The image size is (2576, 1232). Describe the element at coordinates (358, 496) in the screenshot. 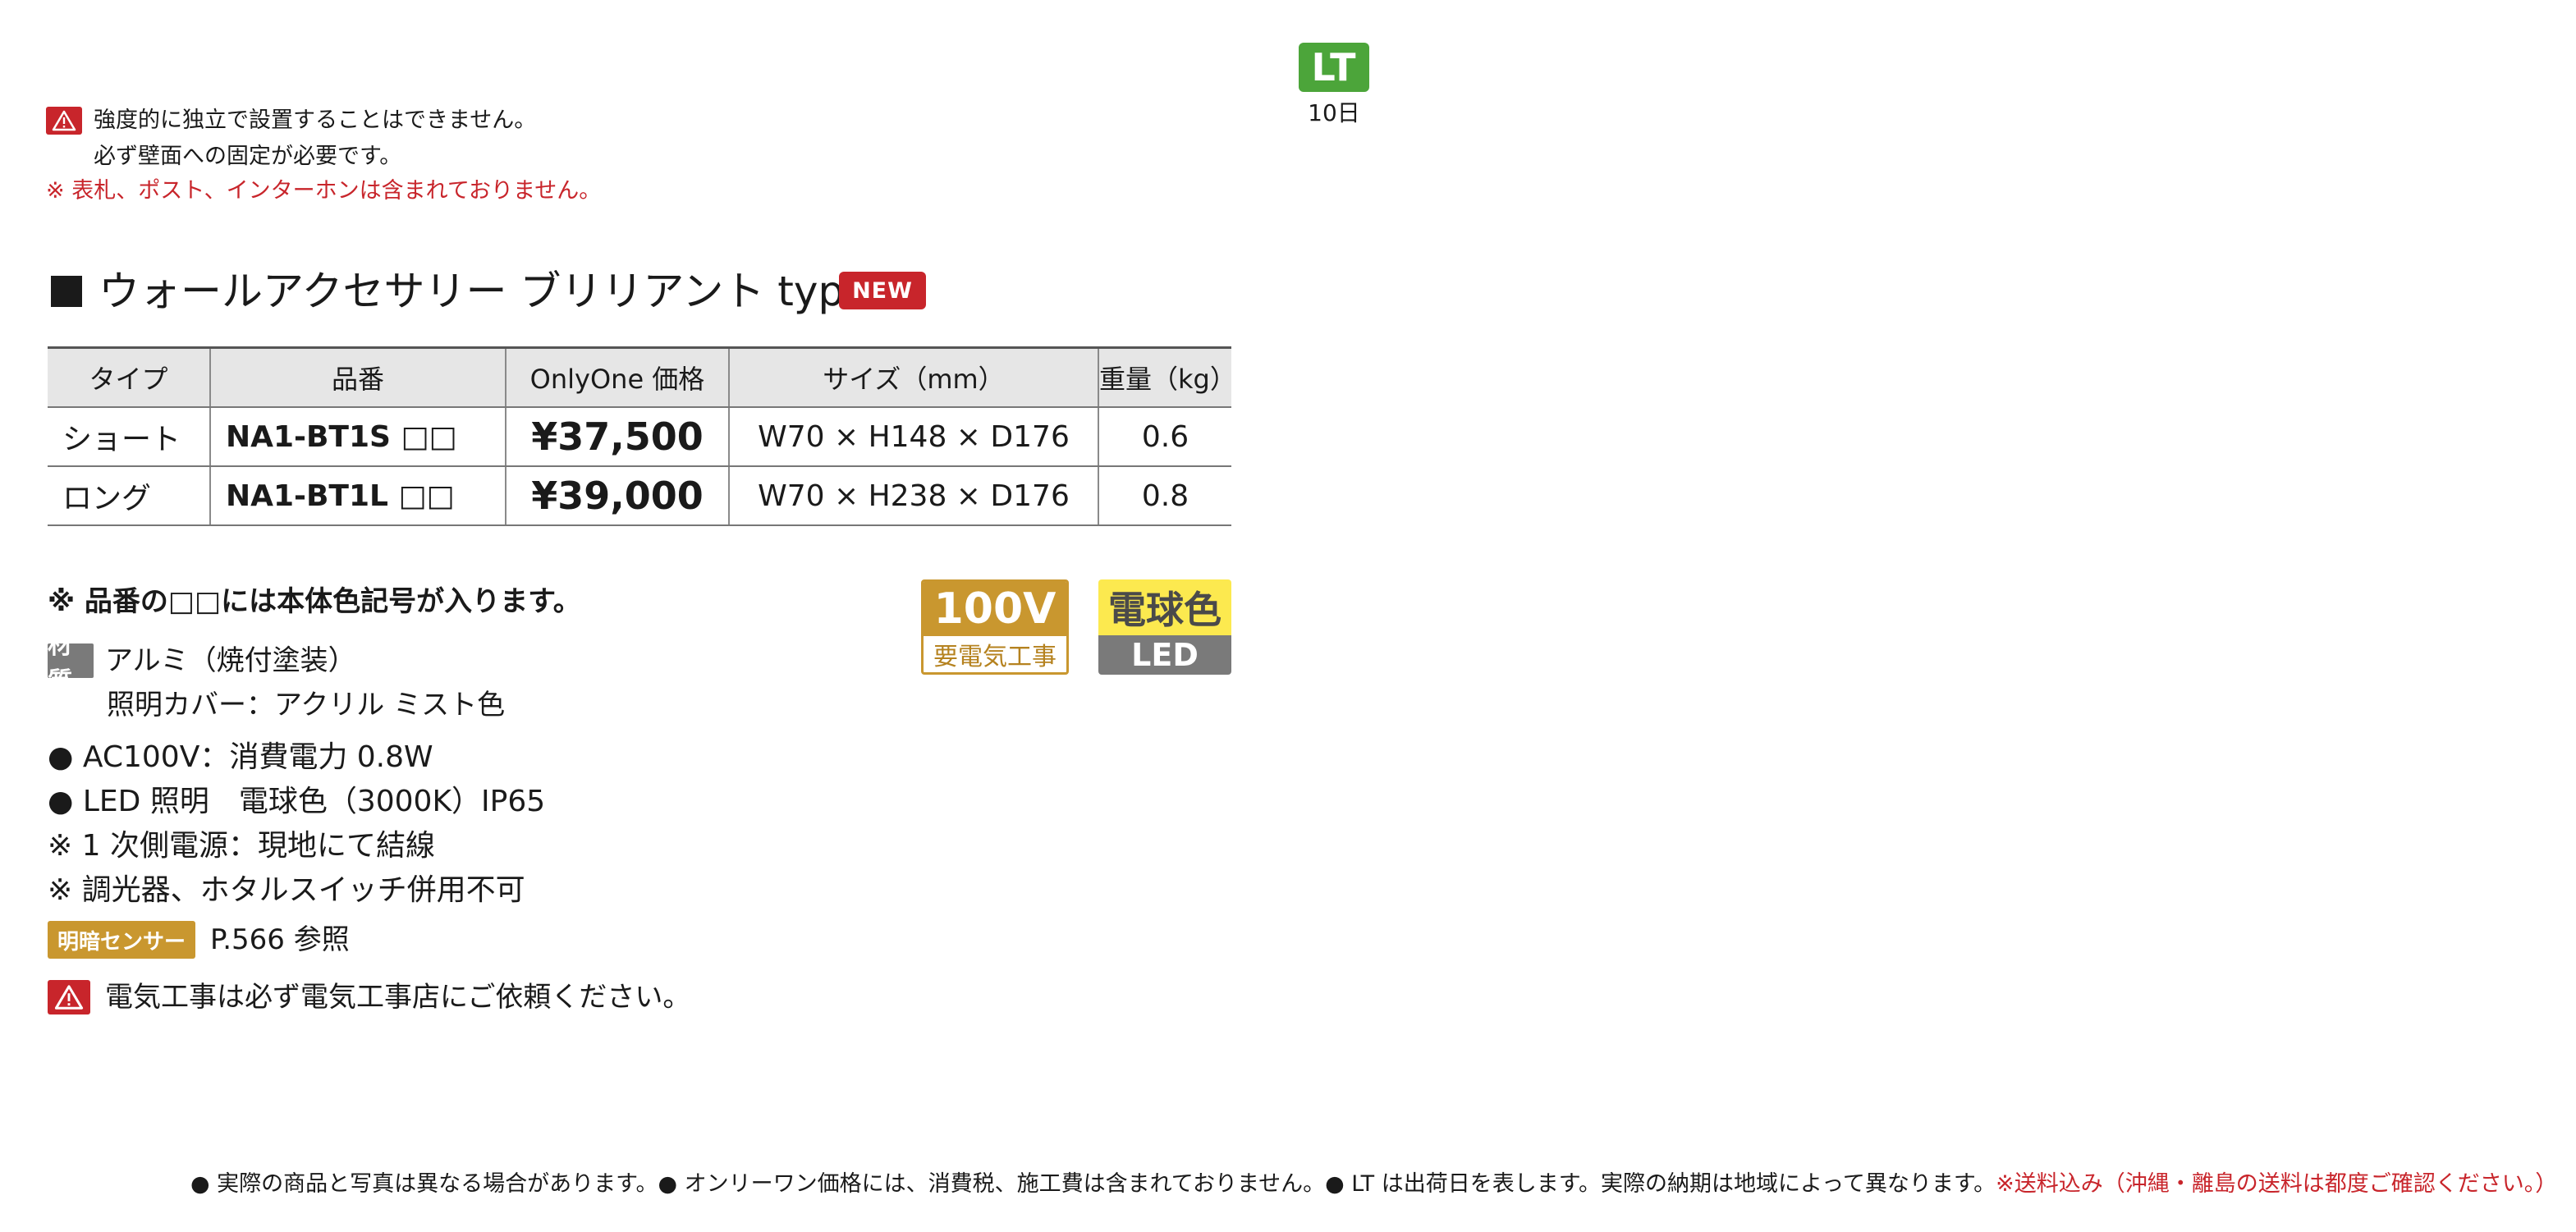

I see `cell-code: NA1-BT1L □□` at that location.